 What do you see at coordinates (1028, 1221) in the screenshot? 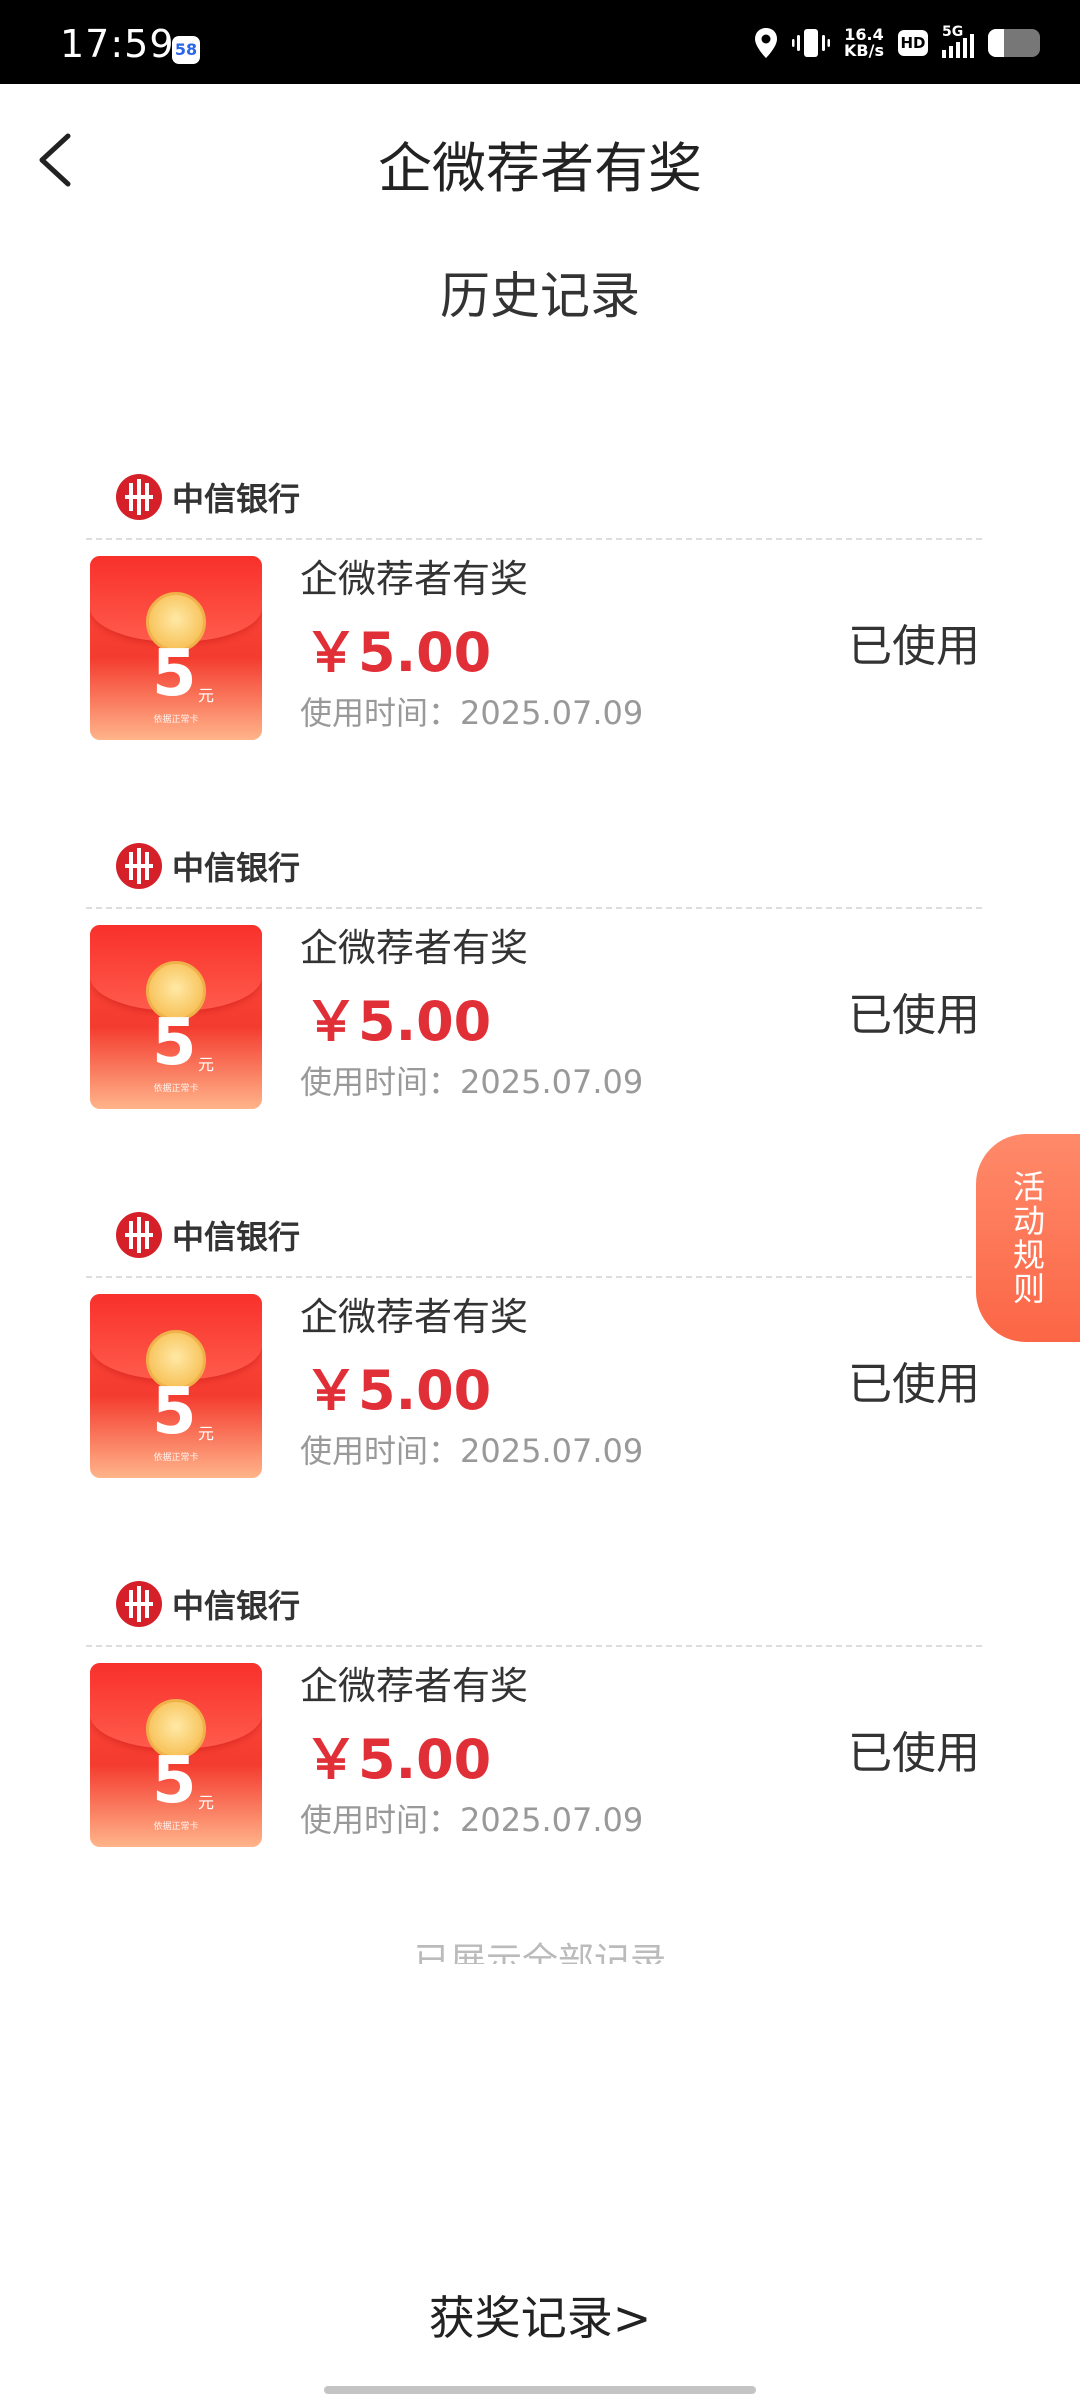
I see `rules-char: 动` at bounding box center [1028, 1221].